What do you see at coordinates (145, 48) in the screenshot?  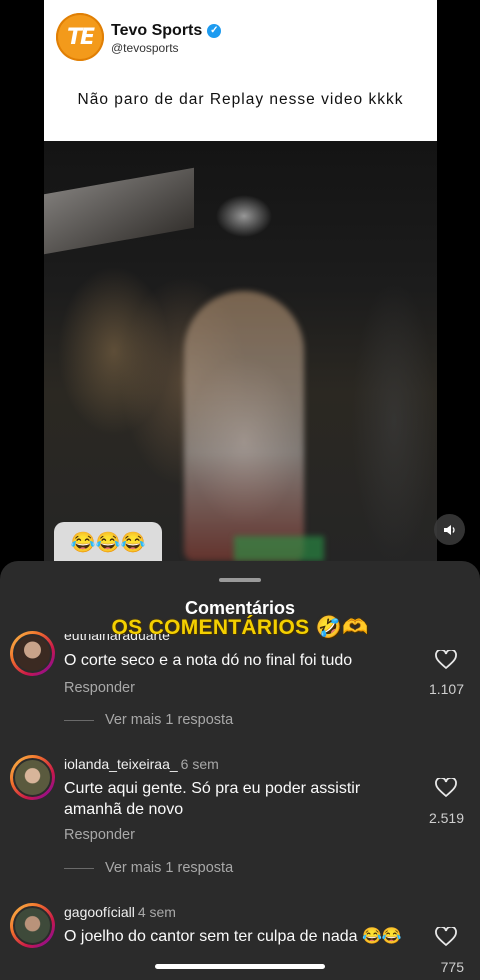 I see `account-handle: @tevosports` at bounding box center [145, 48].